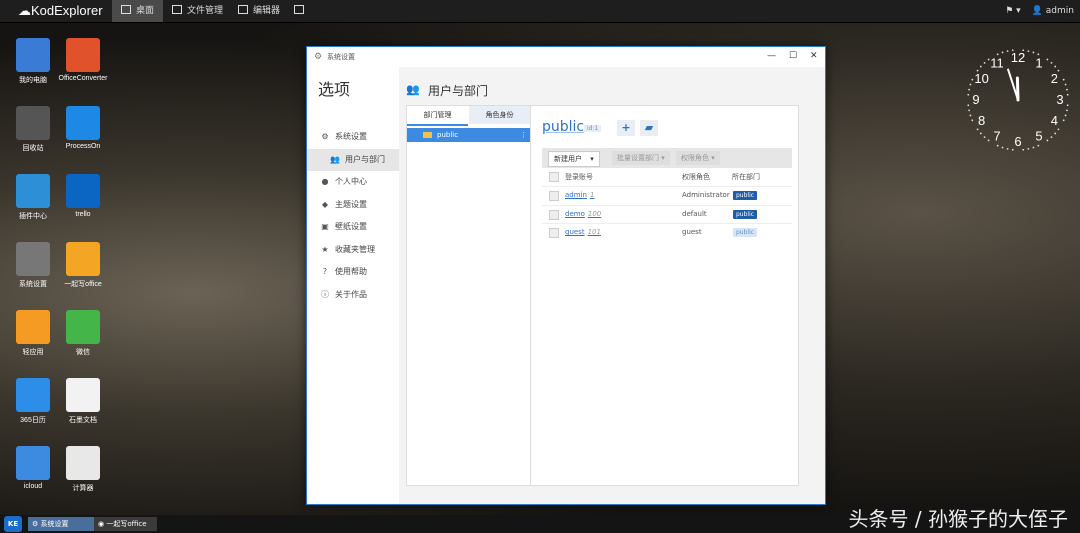 The width and height of the screenshot is (1080, 533). Describe the element at coordinates (353, 182) in the screenshot. I see `sidebar-item-2: ● 个人中心` at that location.